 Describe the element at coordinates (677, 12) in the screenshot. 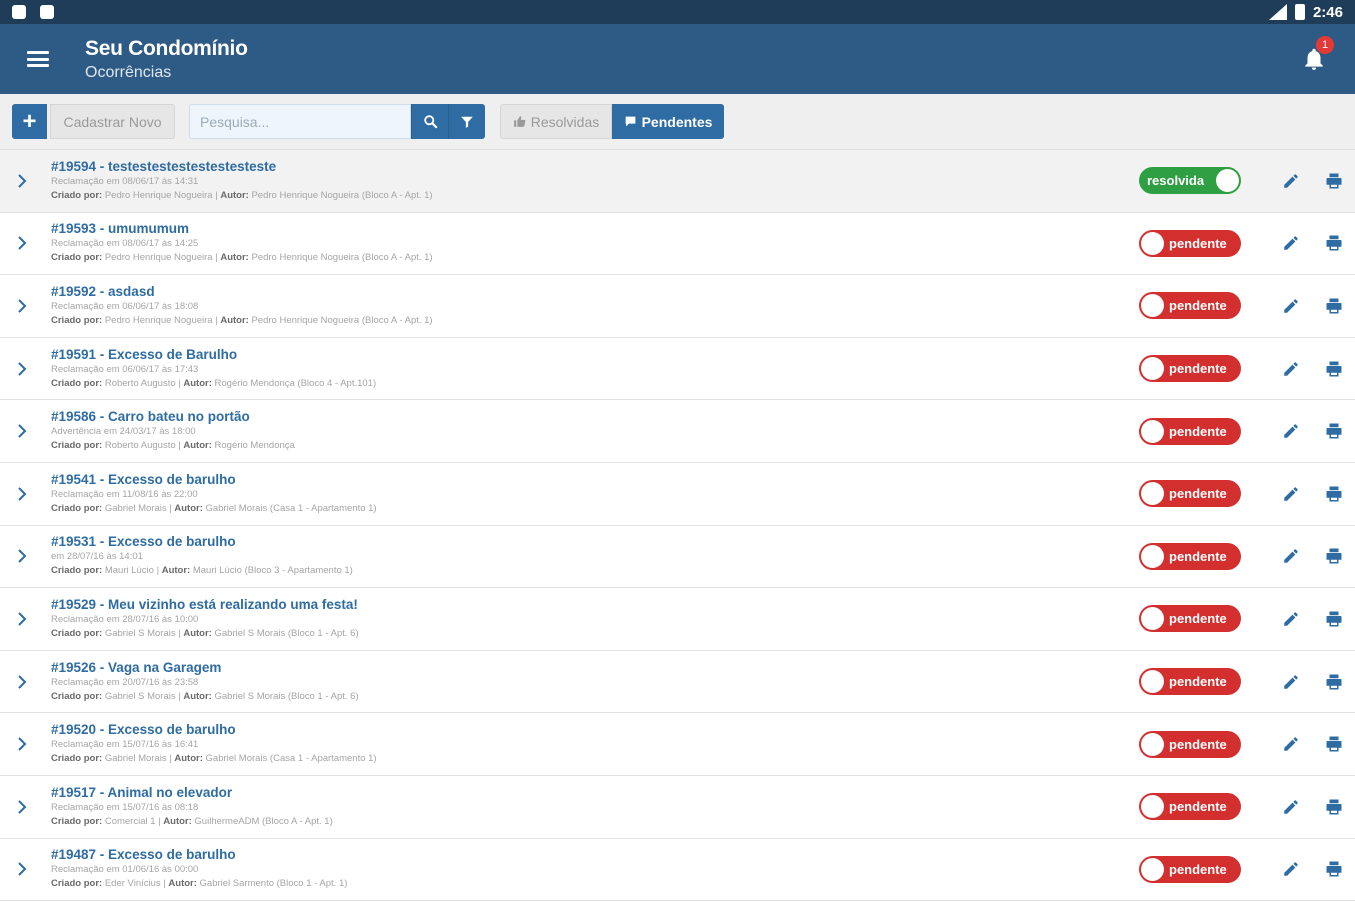

I see `status-bar: 2:46` at that location.